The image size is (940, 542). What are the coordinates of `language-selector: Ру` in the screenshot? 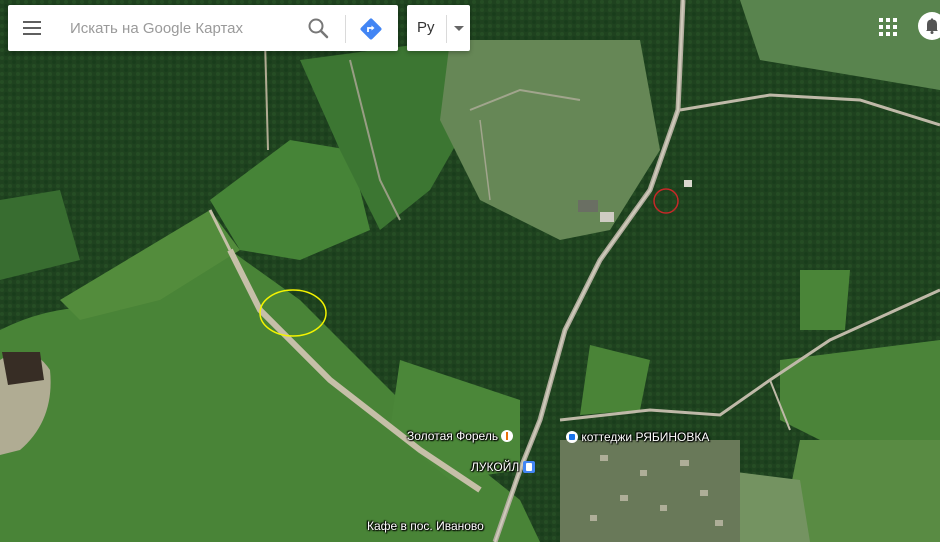 It's located at (438, 28).